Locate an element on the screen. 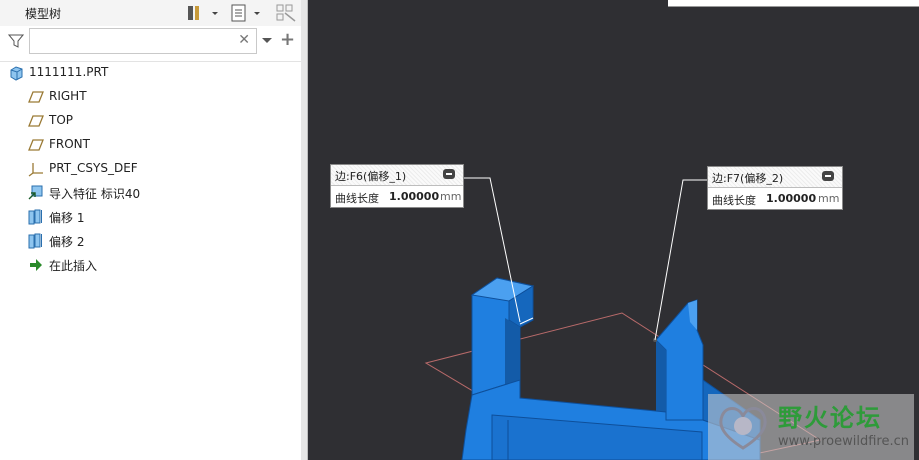  top-toolbar-strip is located at coordinates (793, 3).